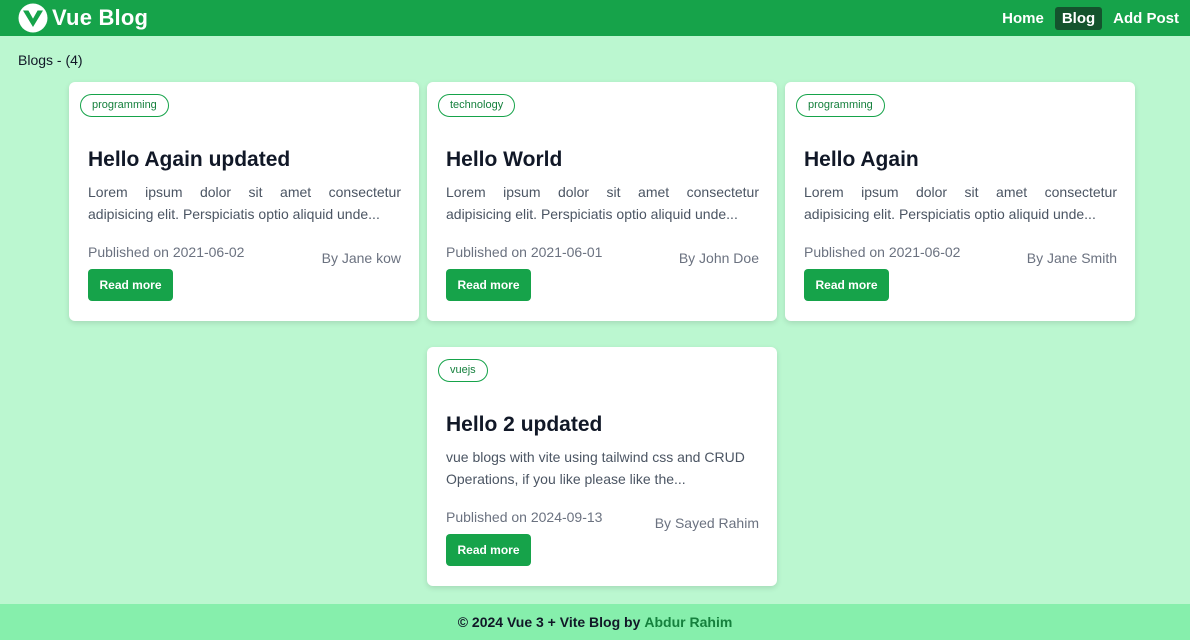  Describe the element at coordinates (524, 252) in the screenshot. I see `published-date: Published on 2021-06-01` at that location.